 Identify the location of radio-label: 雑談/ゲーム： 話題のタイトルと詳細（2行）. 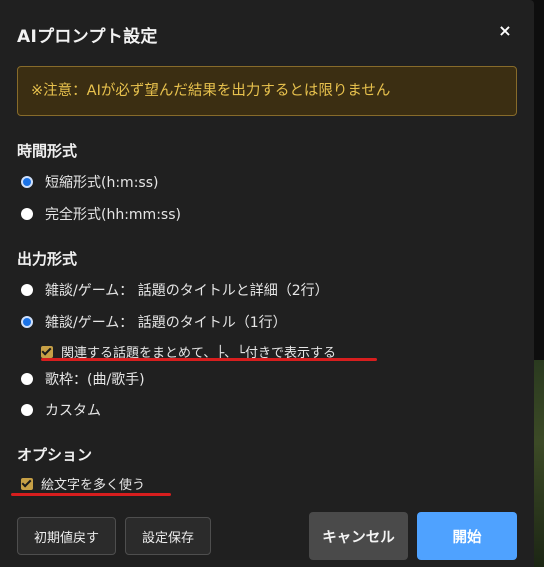
(187, 291).